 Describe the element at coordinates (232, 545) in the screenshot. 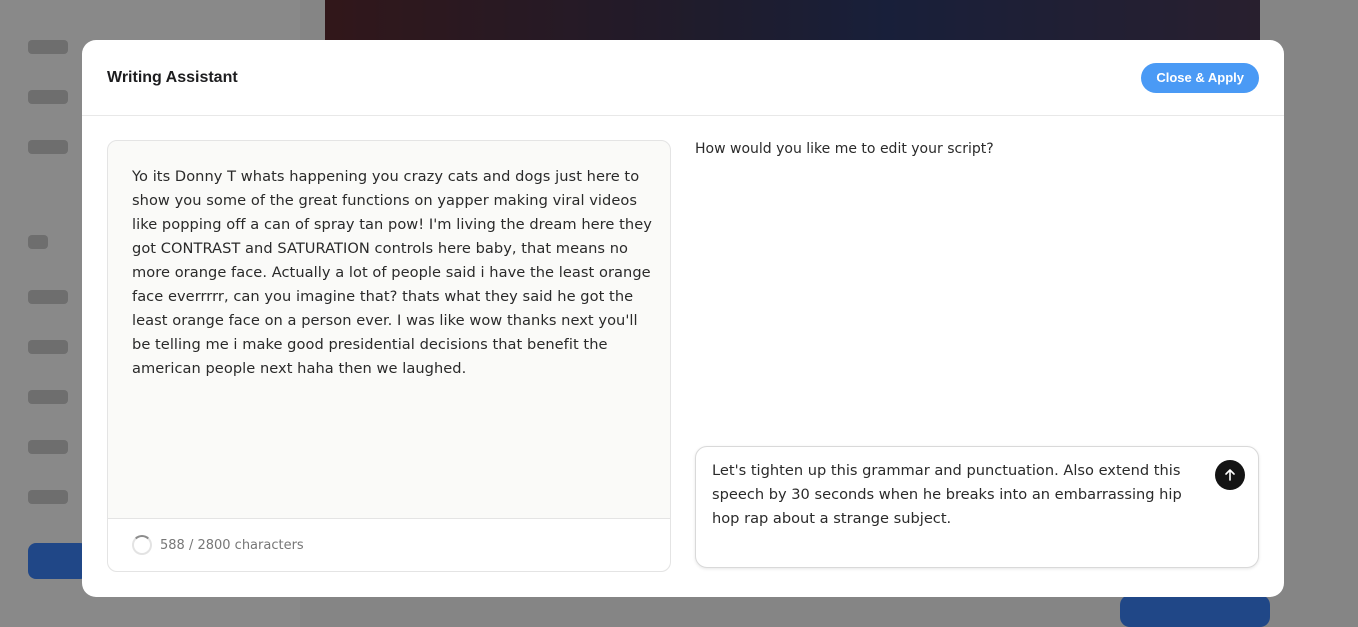

I see `character-count: 588 / 2800 characters` at that location.